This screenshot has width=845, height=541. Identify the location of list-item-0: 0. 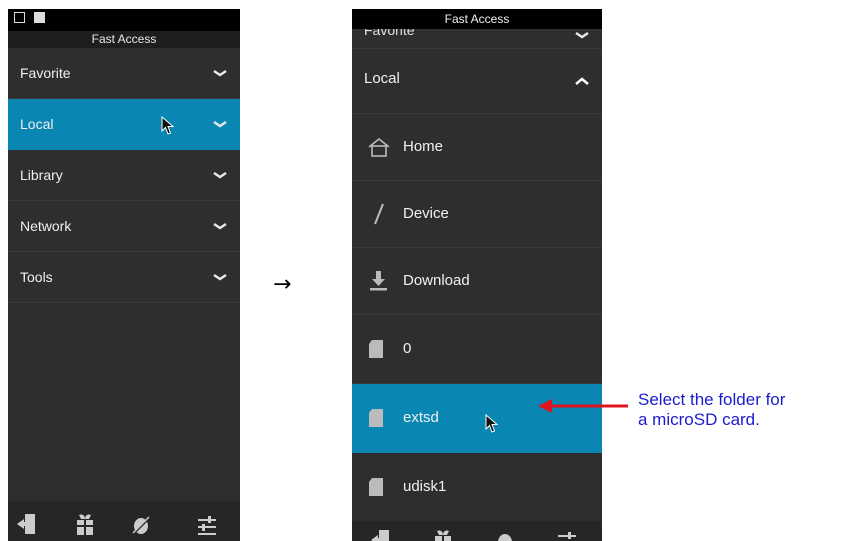
(477, 349).